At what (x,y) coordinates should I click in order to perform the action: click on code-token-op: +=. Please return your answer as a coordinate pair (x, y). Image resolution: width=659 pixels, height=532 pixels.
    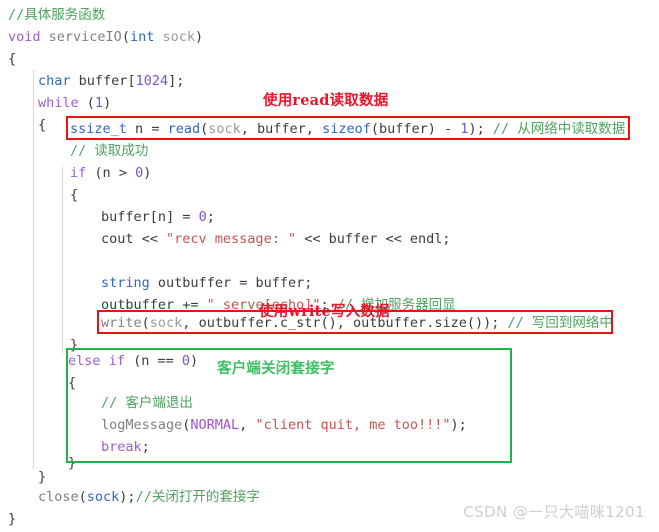
    Looking at the image, I should click on (190, 305).